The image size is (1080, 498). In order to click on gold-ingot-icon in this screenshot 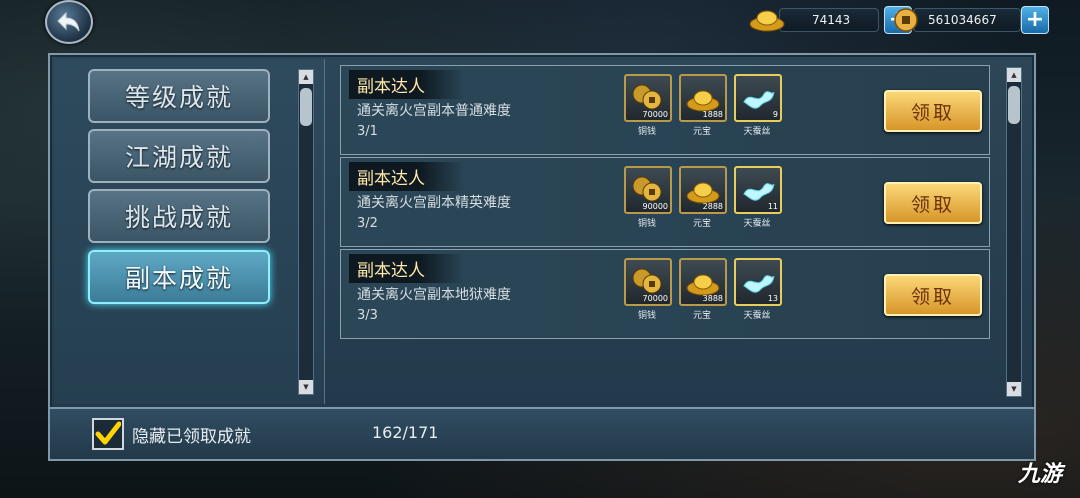, I will do `click(767, 21)`.